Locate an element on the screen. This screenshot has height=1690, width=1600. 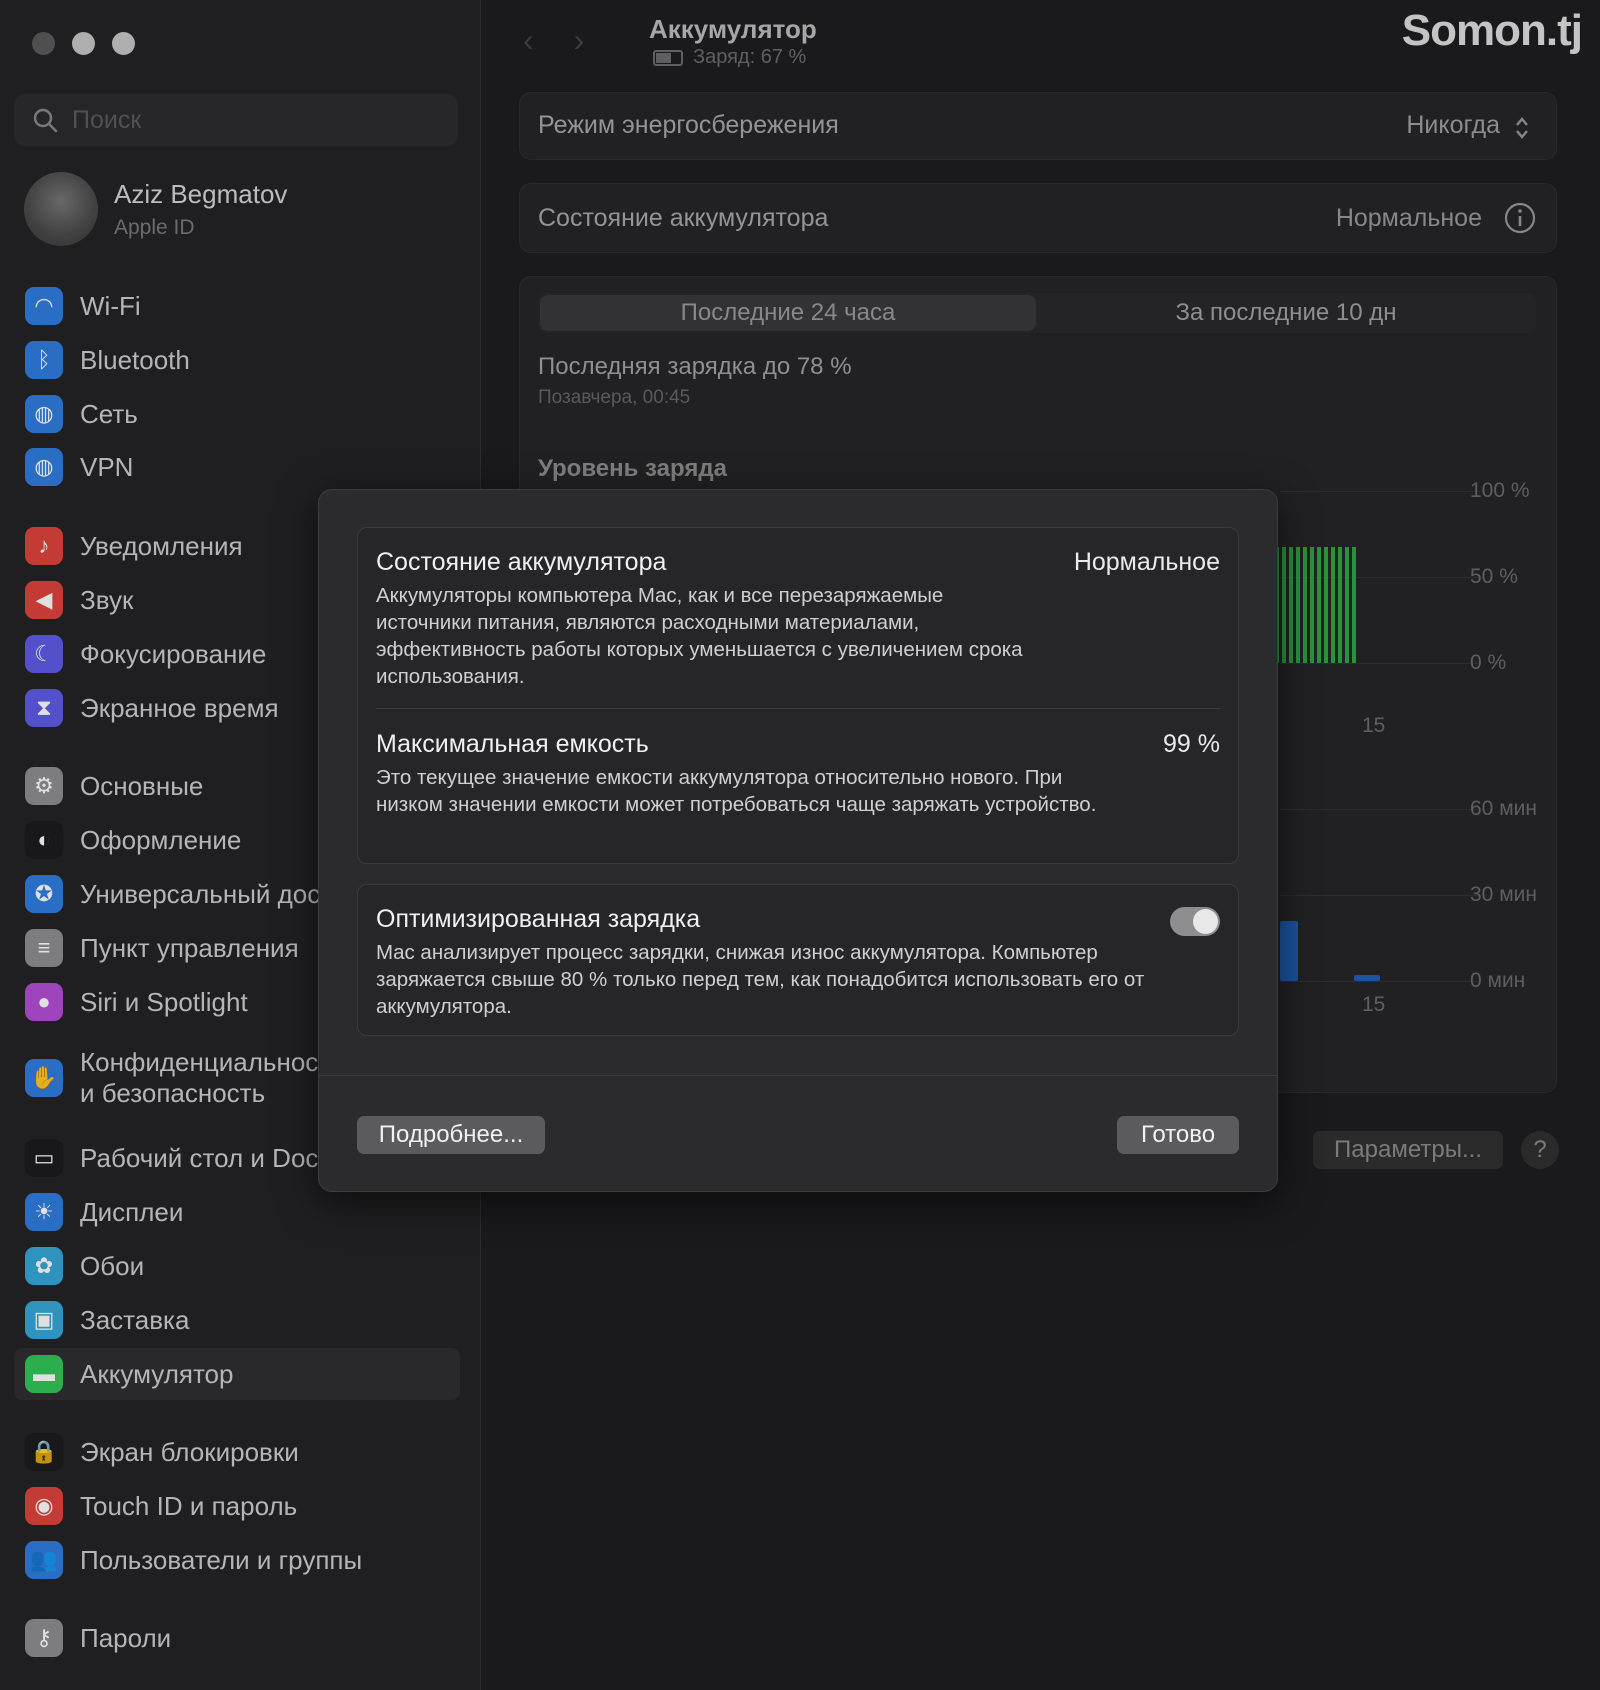
done-button: Готово is located at coordinates (1178, 1135).